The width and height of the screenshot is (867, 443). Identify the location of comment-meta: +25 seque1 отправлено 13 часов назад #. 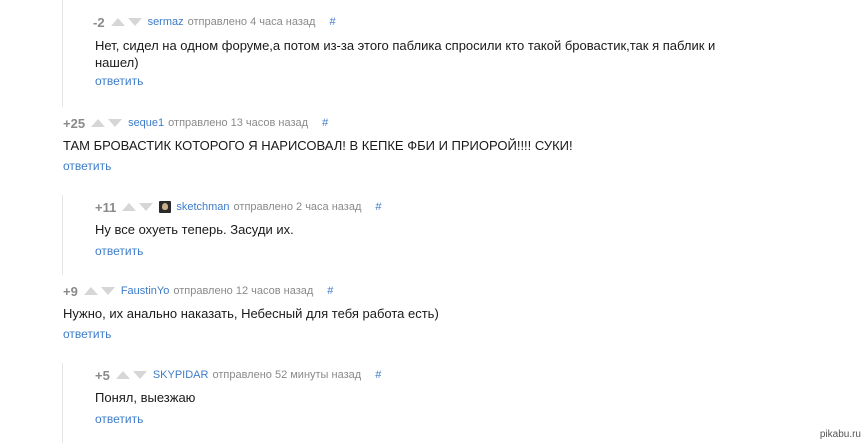
(195, 123).